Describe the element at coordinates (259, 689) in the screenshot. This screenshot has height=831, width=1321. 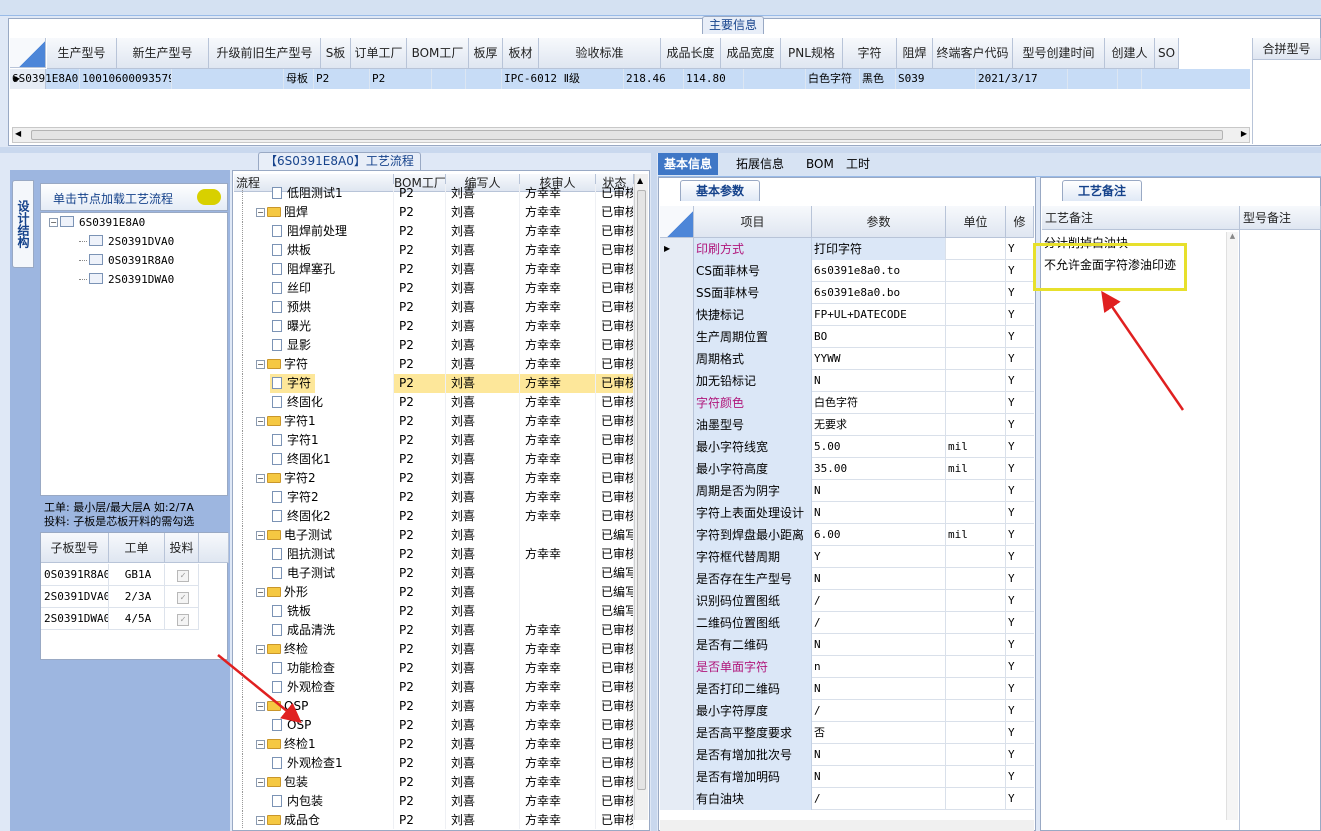
I see `arrow-to-osp` at that location.